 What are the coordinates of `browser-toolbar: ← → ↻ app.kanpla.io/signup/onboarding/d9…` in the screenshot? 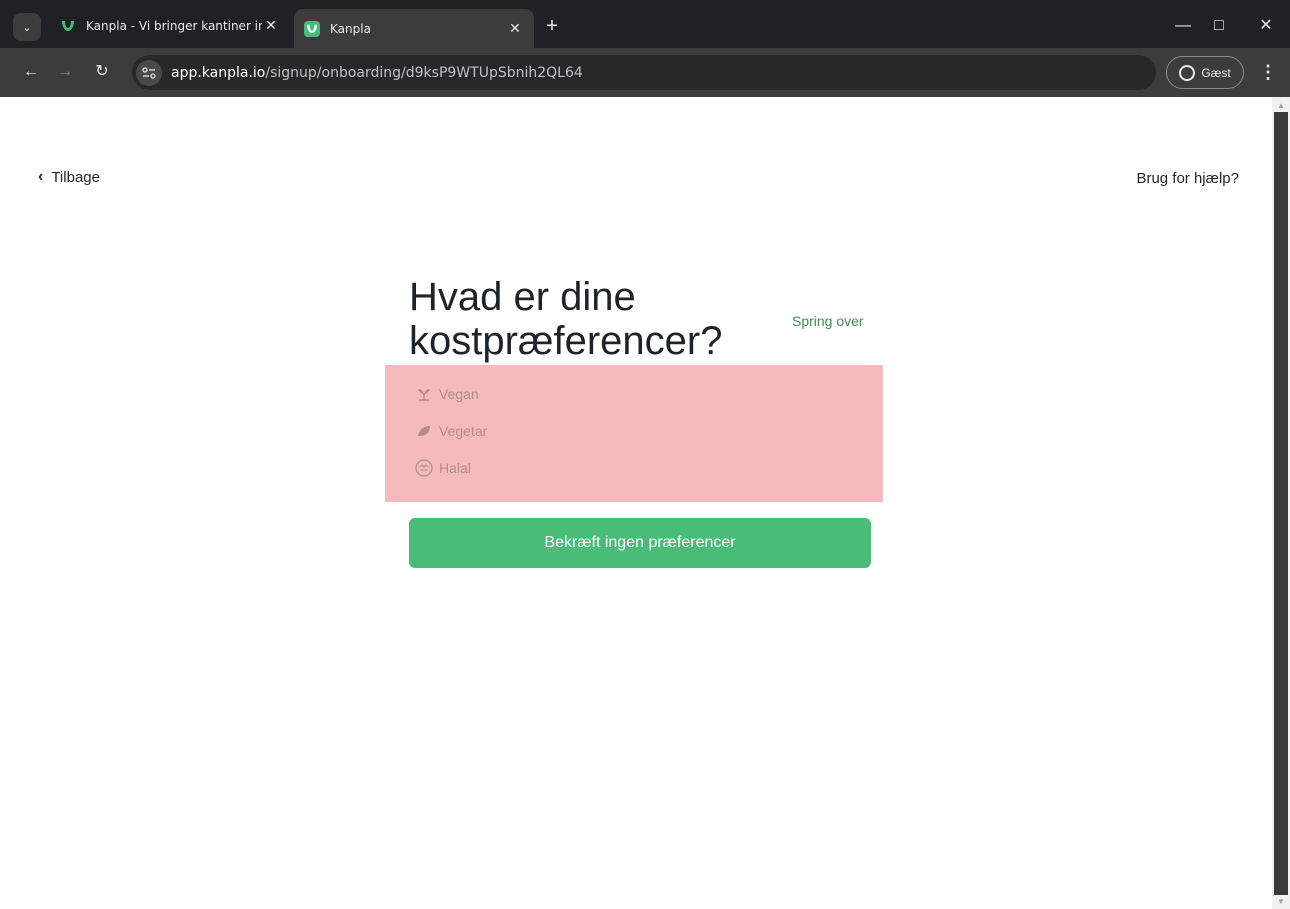 It's located at (645, 72).